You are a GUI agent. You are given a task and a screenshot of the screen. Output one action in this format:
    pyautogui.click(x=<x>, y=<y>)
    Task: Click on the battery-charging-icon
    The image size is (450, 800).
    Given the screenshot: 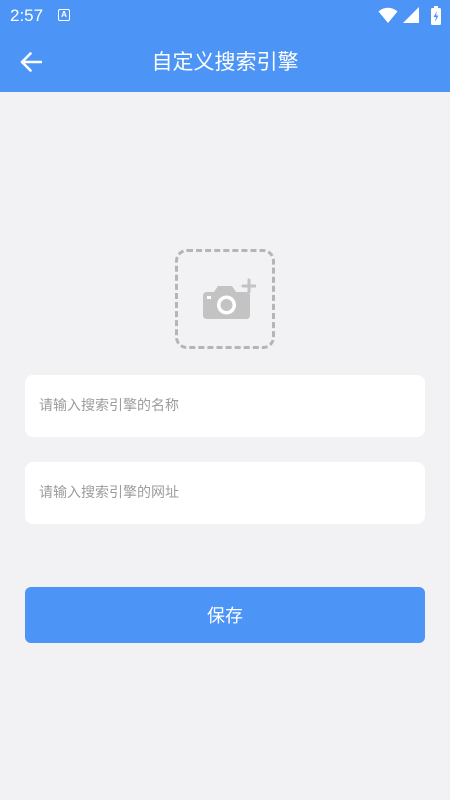 What is the action you would take?
    pyautogui.click(x=436, y=15)
    